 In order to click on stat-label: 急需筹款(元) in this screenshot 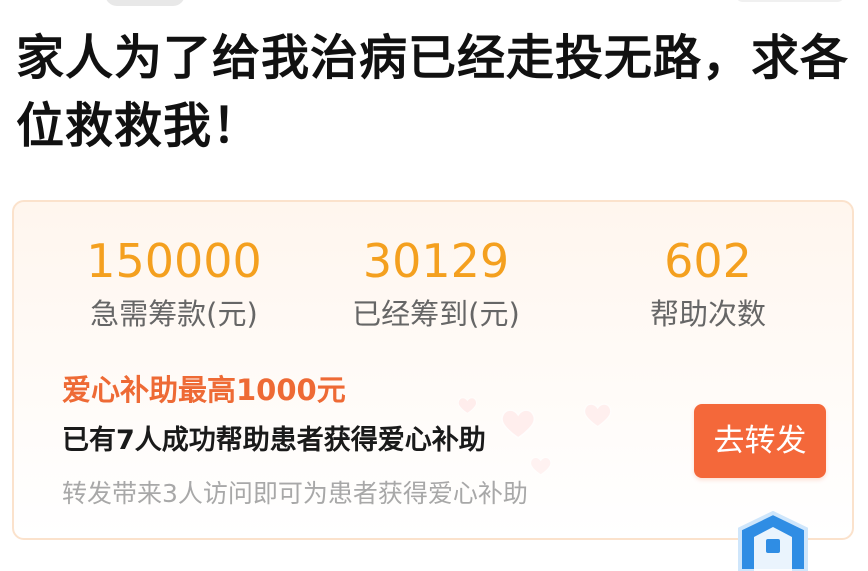, I will do `click(174, 314)`.